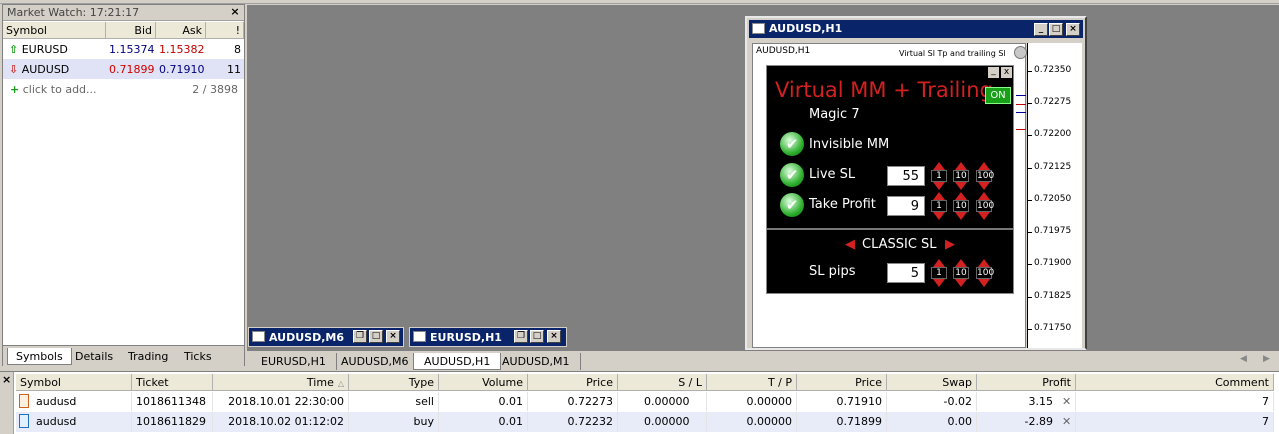 This screenshot has height=434, width=1279. Describe the element at coordinates (1020, 52) in the screenshot. I see `ea-smiley-icon` at that location.